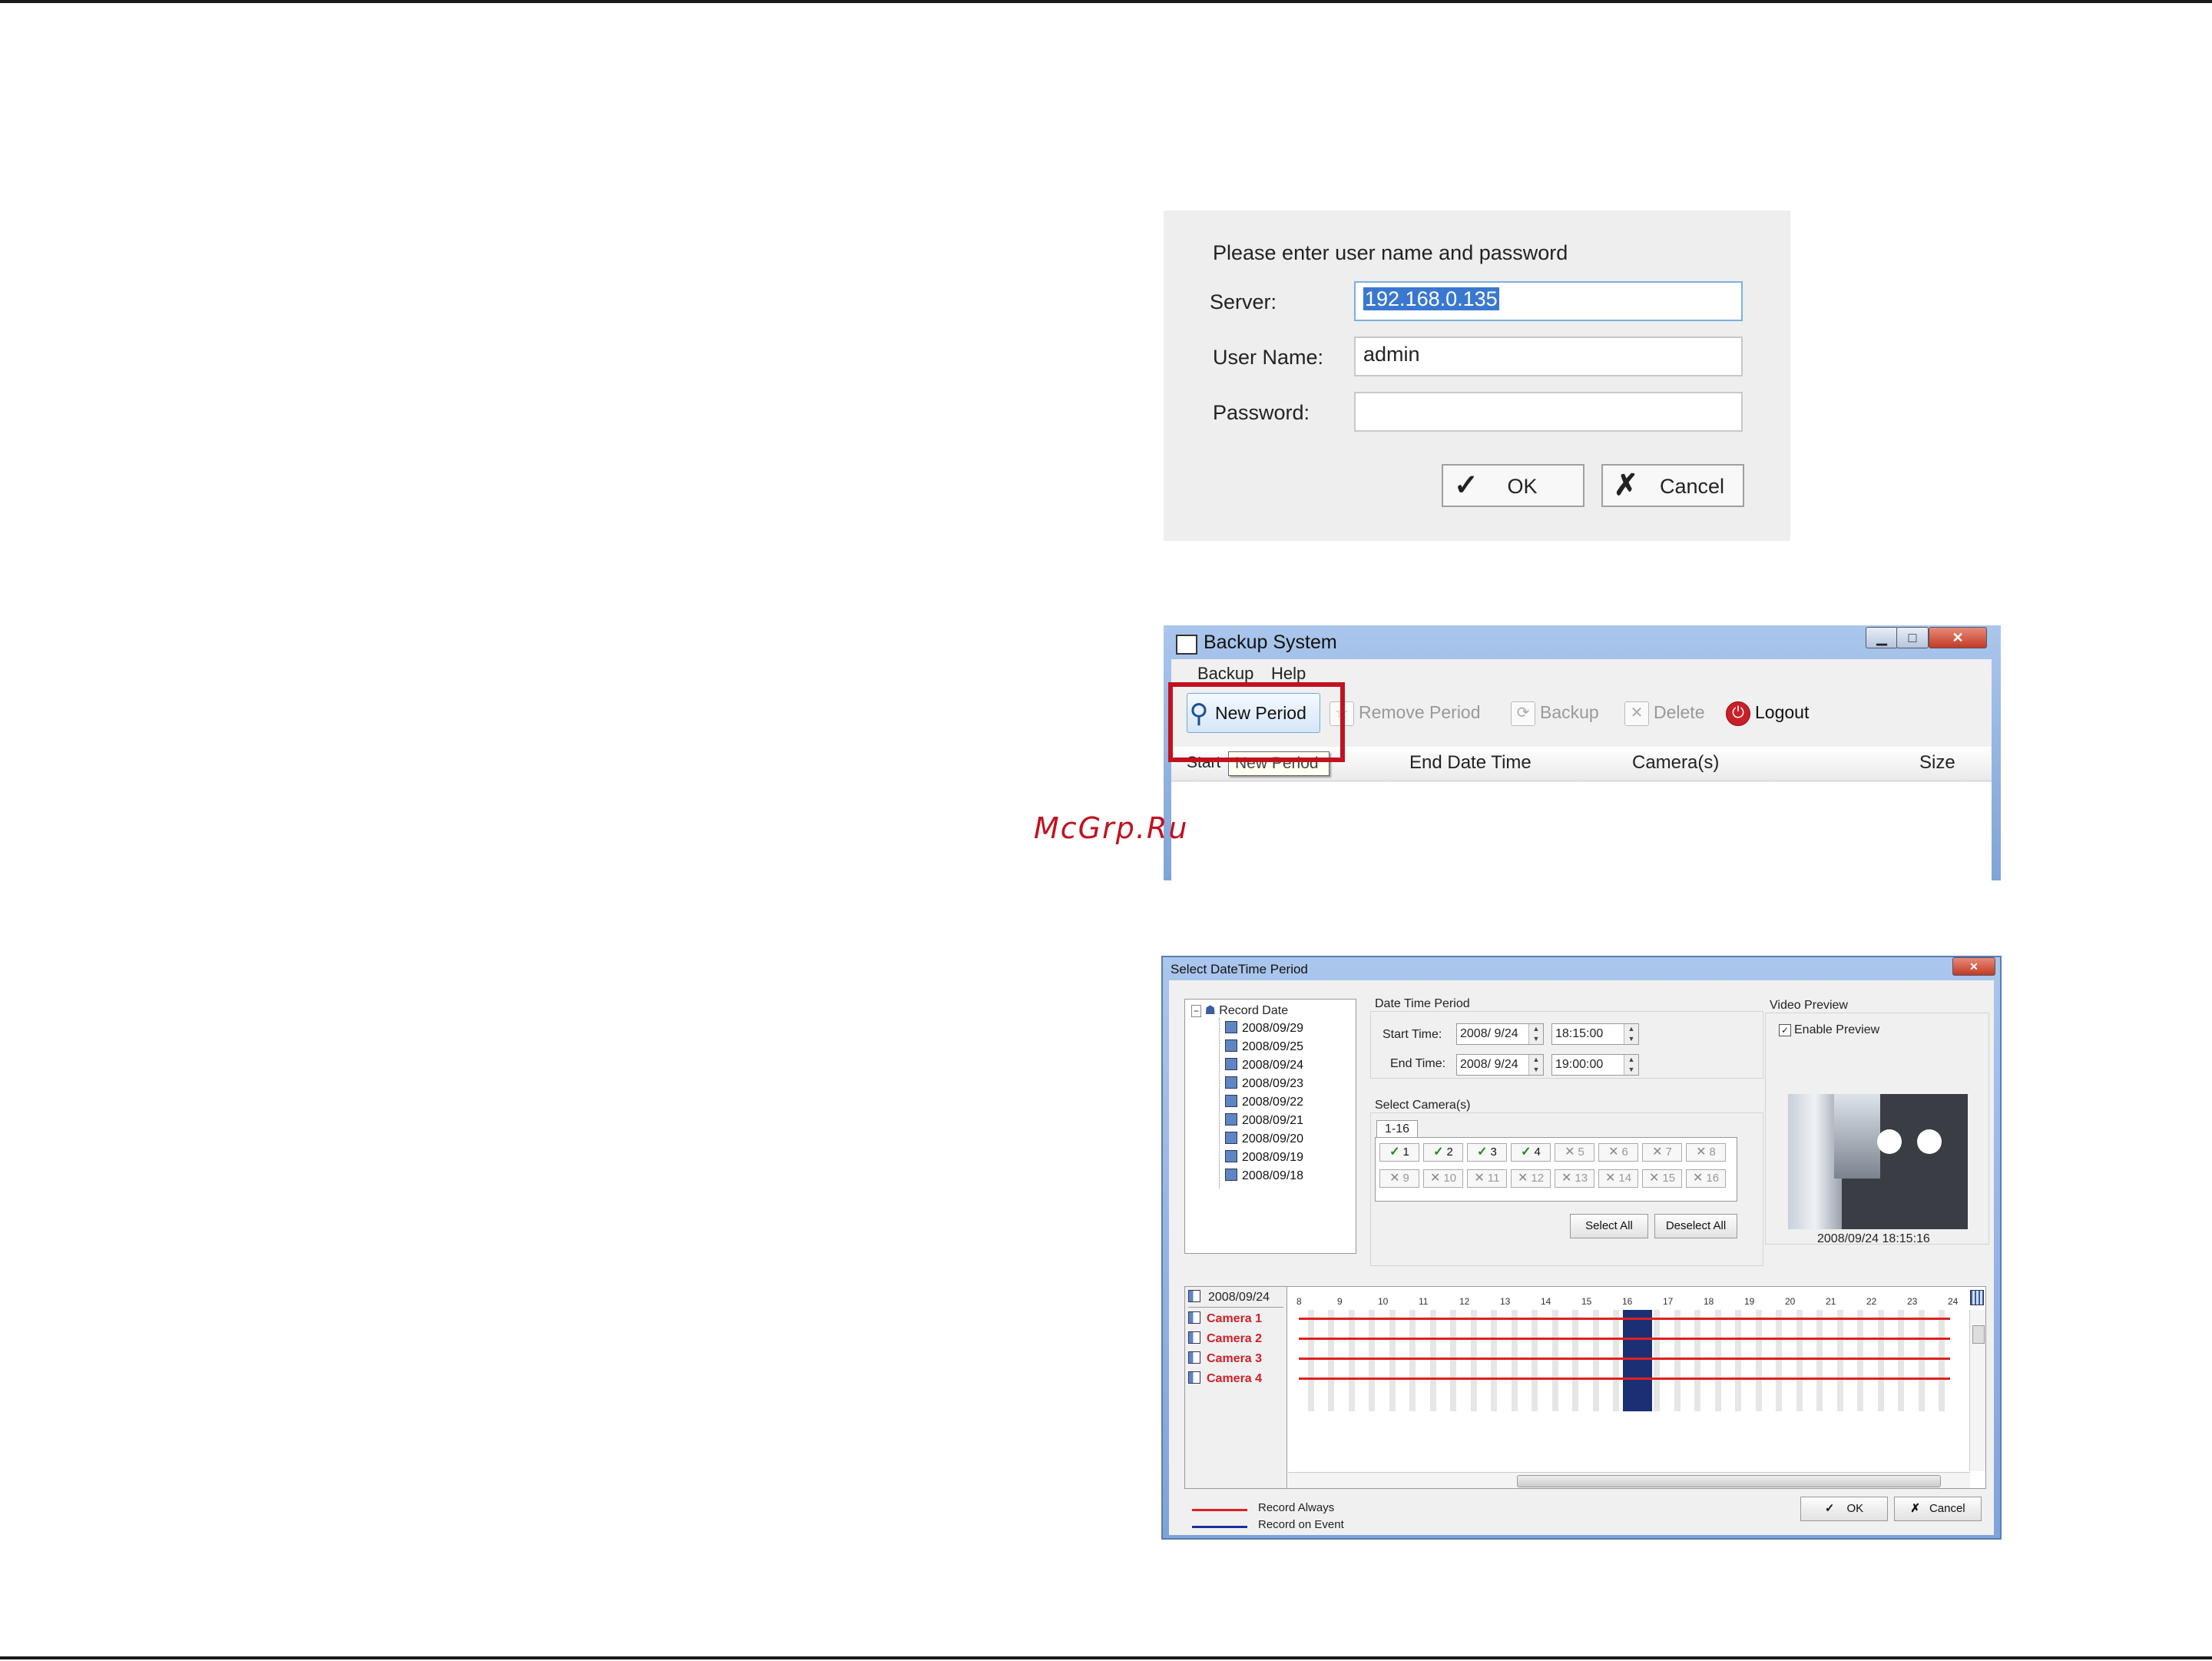 The height and width of the screenshot is (1661, 2212). What do you see at coordinates (1236, 1339) in the screenshot?
I see `camera-row-label: Camera 2` at bounding box center [1236, 1339].